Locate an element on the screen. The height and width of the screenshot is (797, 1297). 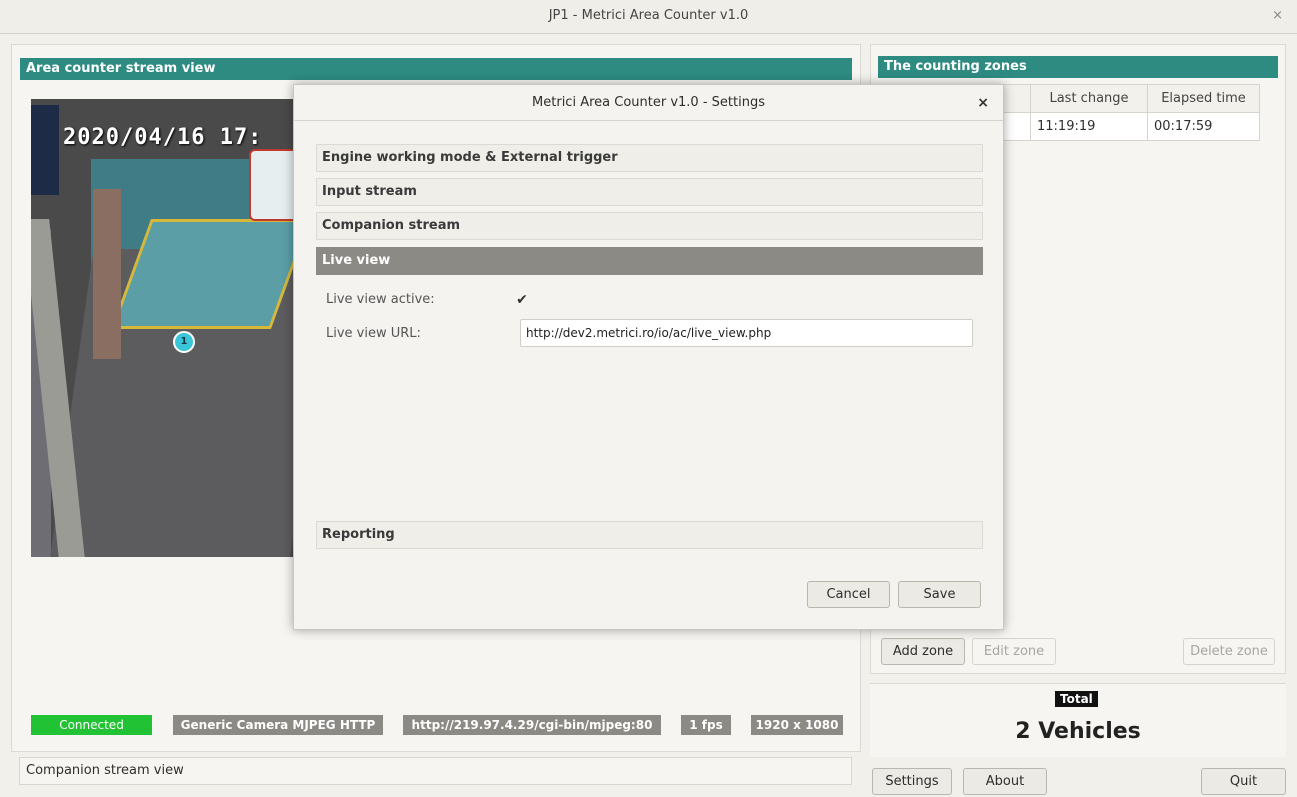
window-titlebar: JP1 - Metrici Area Counter v1.0 × is located at coordinates (648, 17).